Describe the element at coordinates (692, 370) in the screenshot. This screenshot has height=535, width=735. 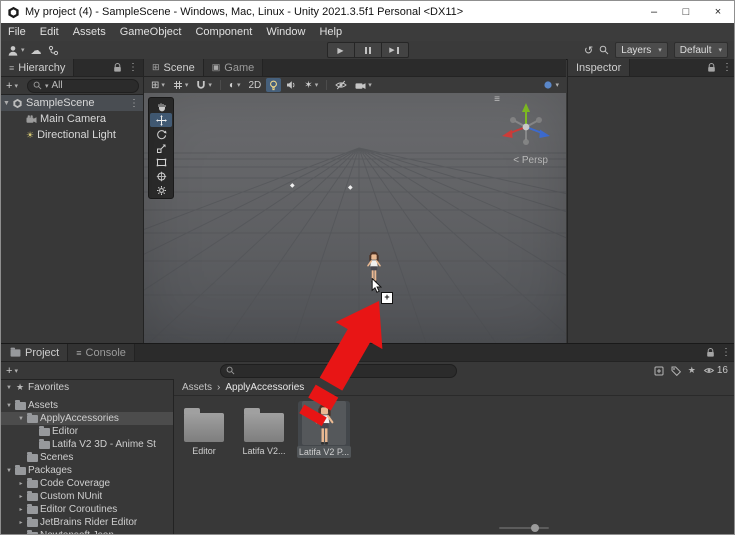
I see `favorite-icon: ★` at that location.